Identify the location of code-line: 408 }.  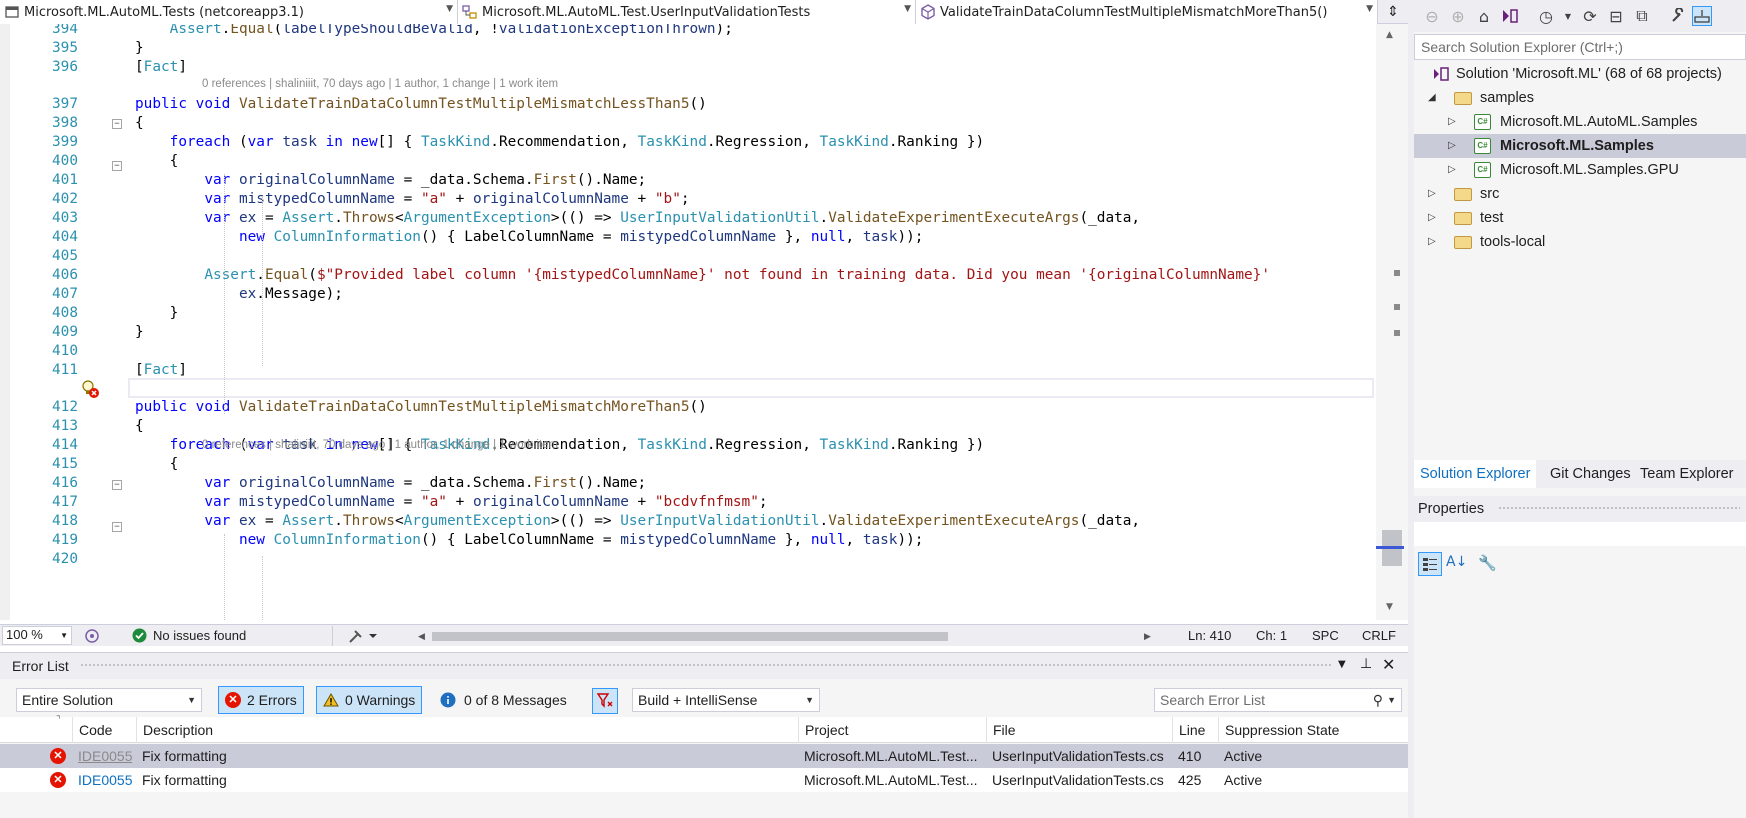
(688, 313).